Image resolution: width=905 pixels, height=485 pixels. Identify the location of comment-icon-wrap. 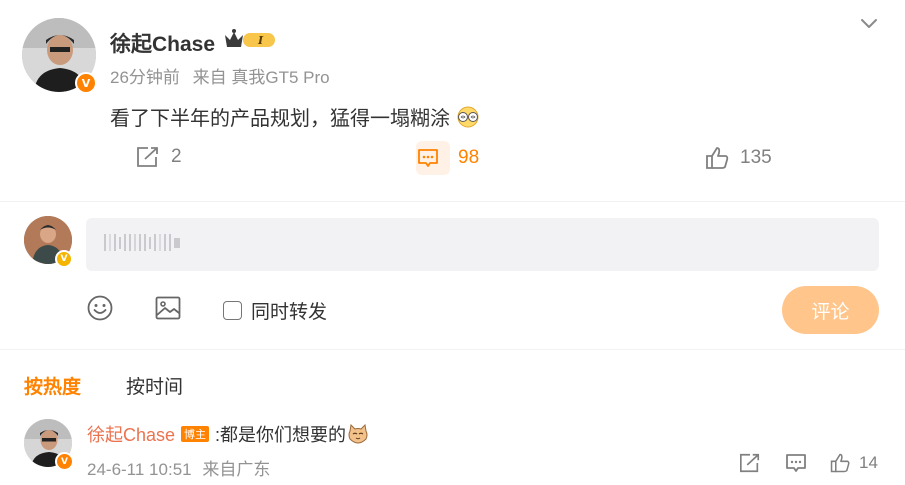
(433, 158).